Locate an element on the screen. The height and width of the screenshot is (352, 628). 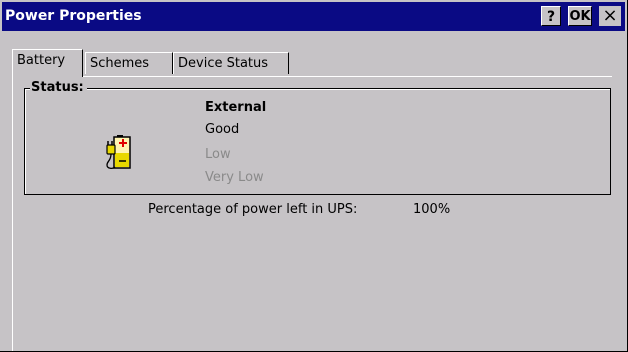
ups-value: 100% is located at coordinates (432, 209).